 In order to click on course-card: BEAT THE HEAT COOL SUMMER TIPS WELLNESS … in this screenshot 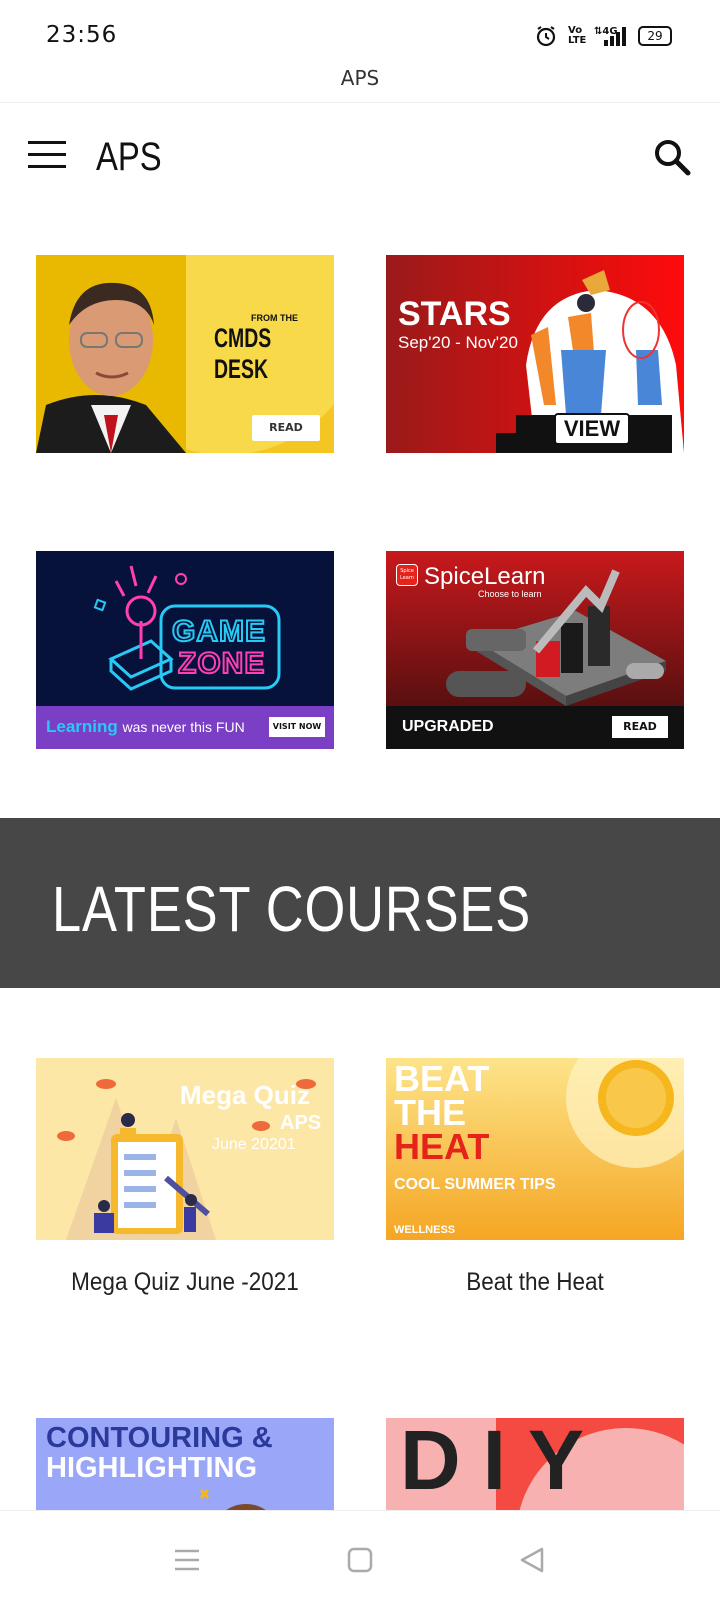, I will do `click(535, 1177)`.